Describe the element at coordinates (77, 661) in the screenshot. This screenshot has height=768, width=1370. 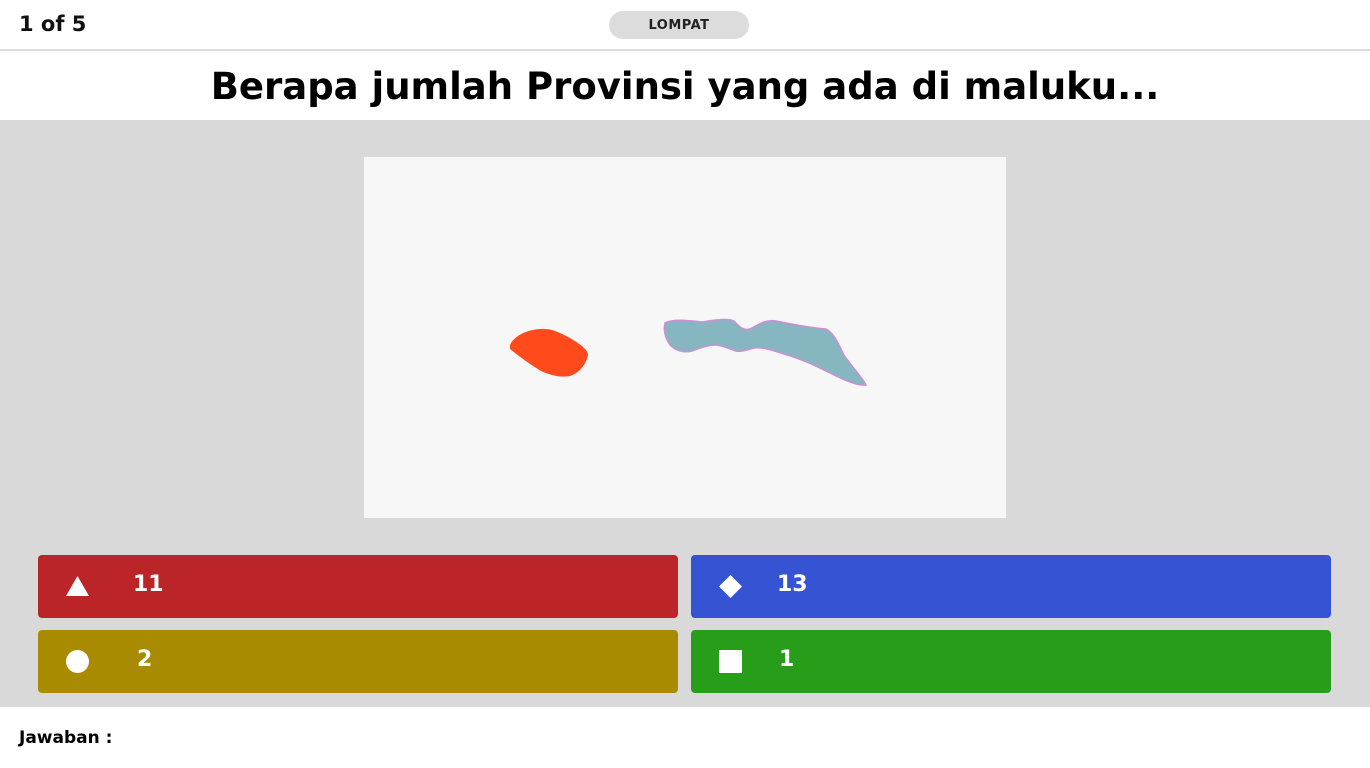
I see `circle-icon` at that location.